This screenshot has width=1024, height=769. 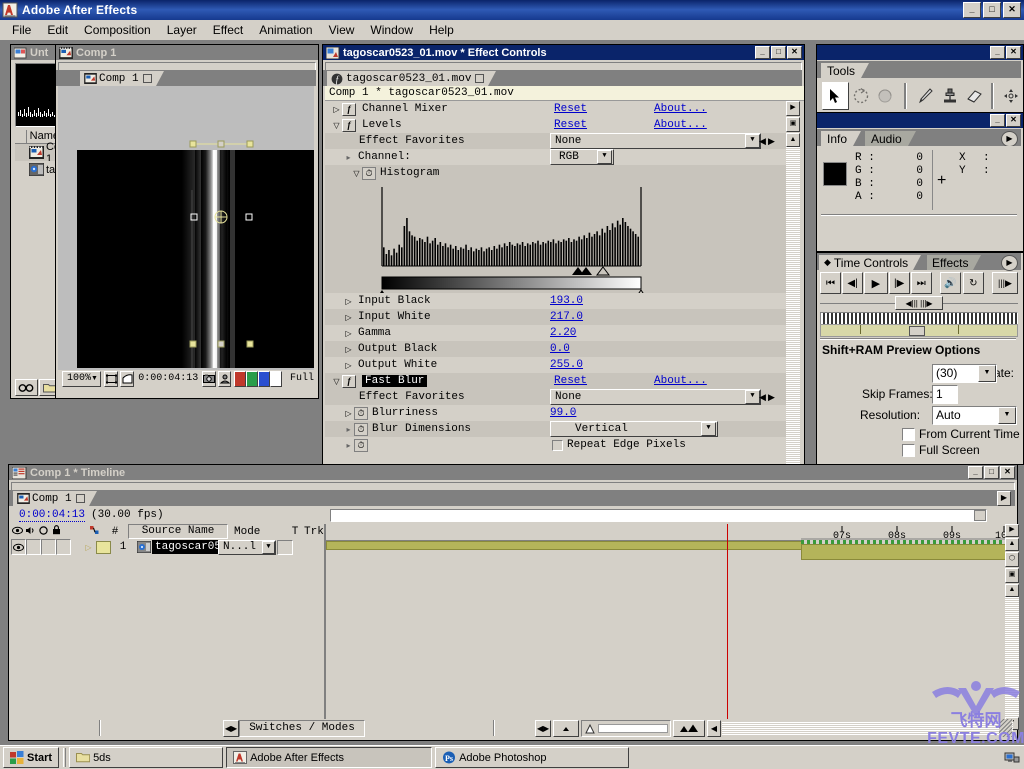 What do you see at coordinates (941, 450) in the screenshot?
I see `checkbox-full-screen: Full Screen` at bounding box center [941, 450].